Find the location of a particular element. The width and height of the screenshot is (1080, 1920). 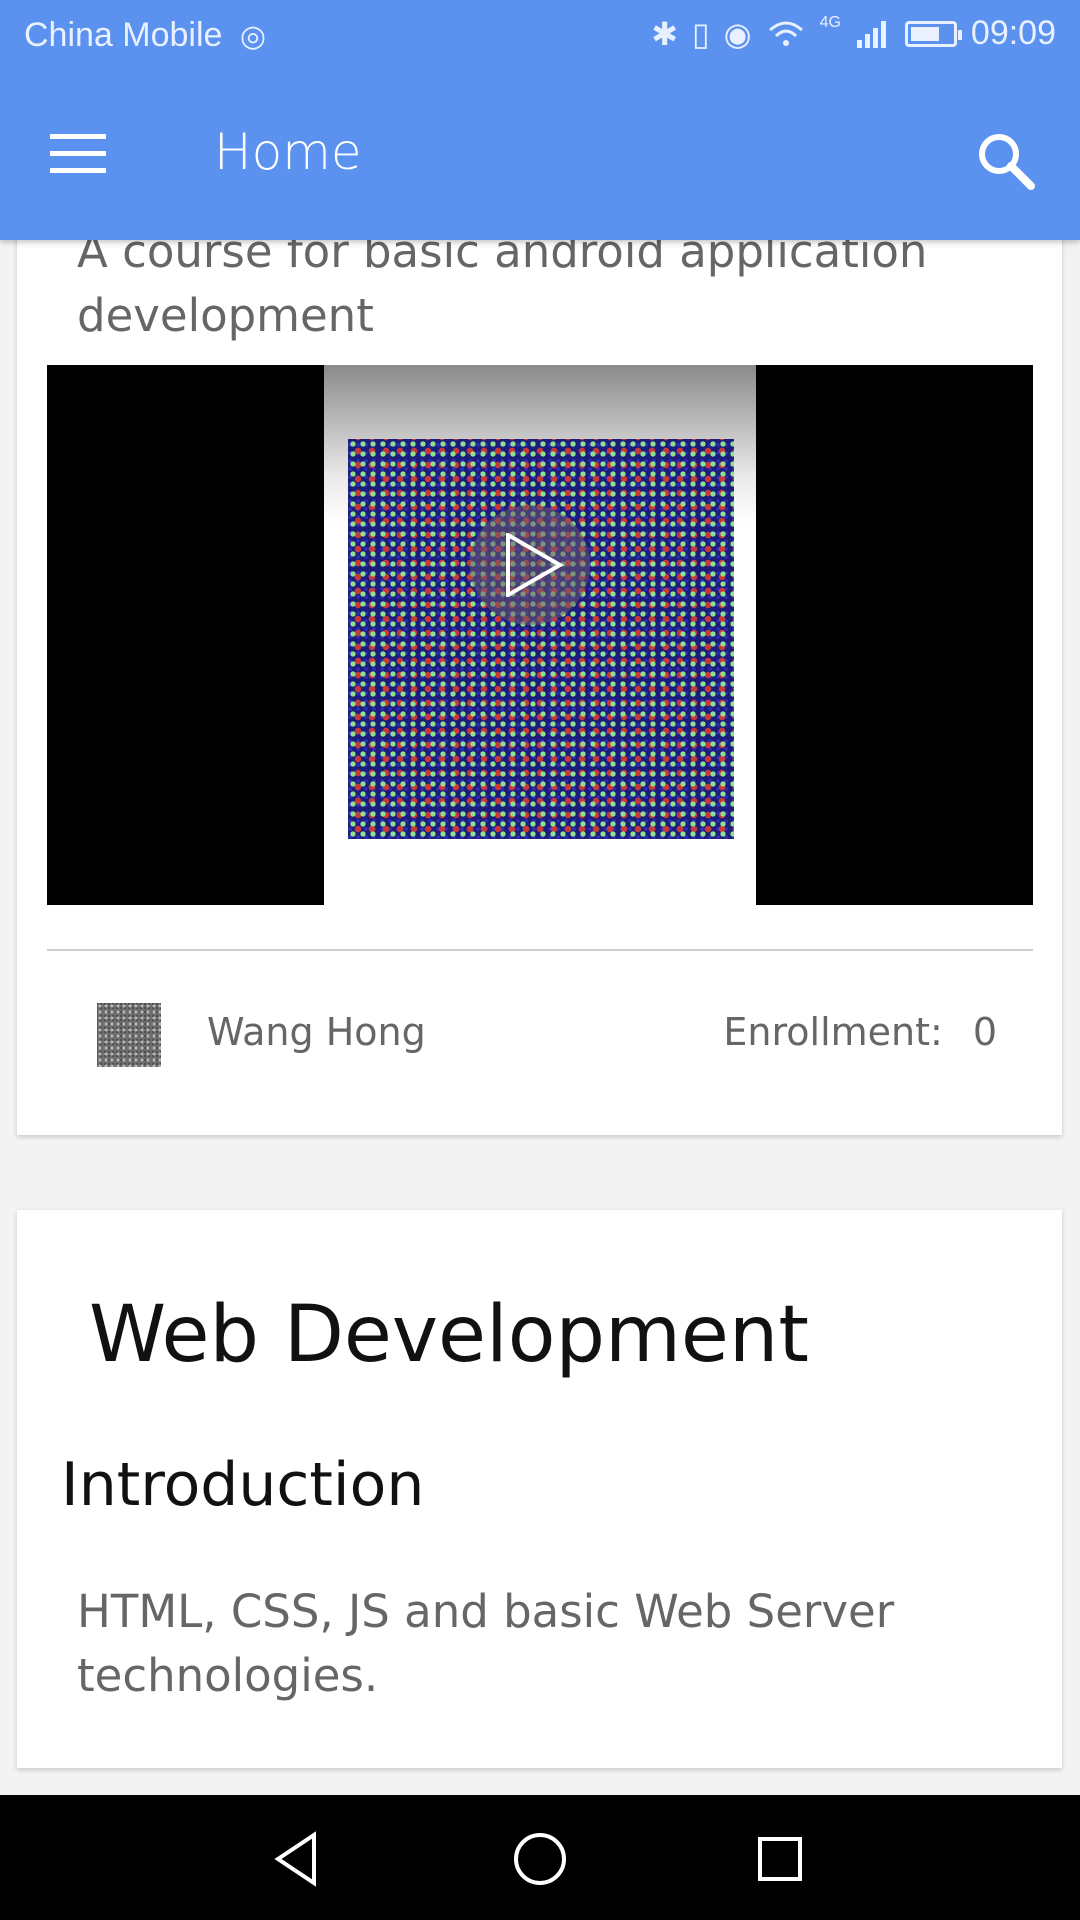

course-title: Web Development is located at coordinates (449, 1335).